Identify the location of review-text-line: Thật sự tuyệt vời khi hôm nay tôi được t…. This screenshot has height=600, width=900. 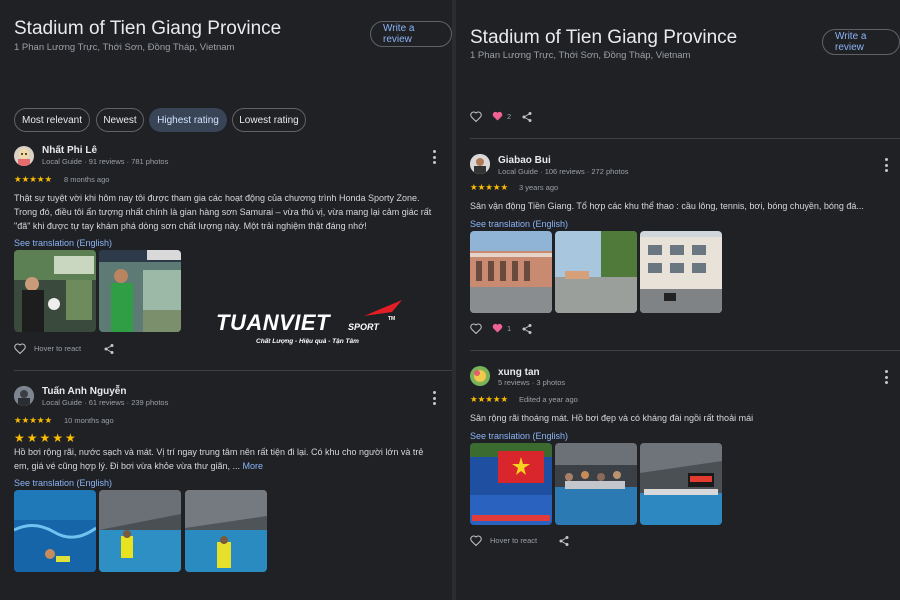
(217, 198).